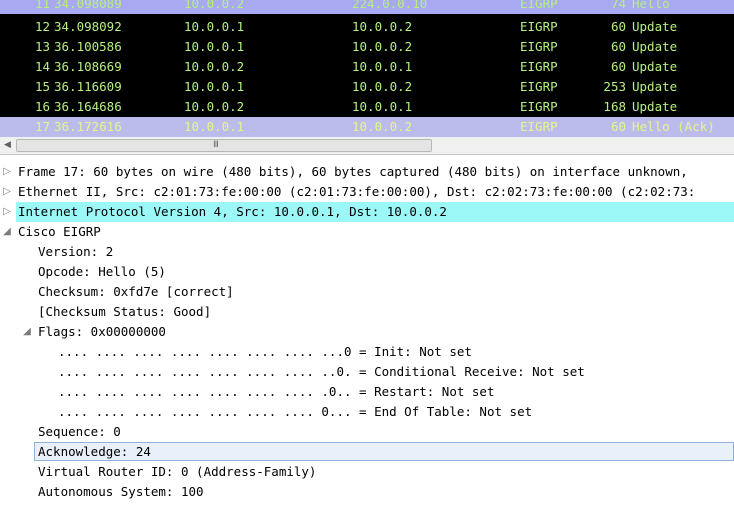  Describe the element at coordinates (125, 311) in the screenshot. I see `field-label: [Checksum Status: Good]` at that location.